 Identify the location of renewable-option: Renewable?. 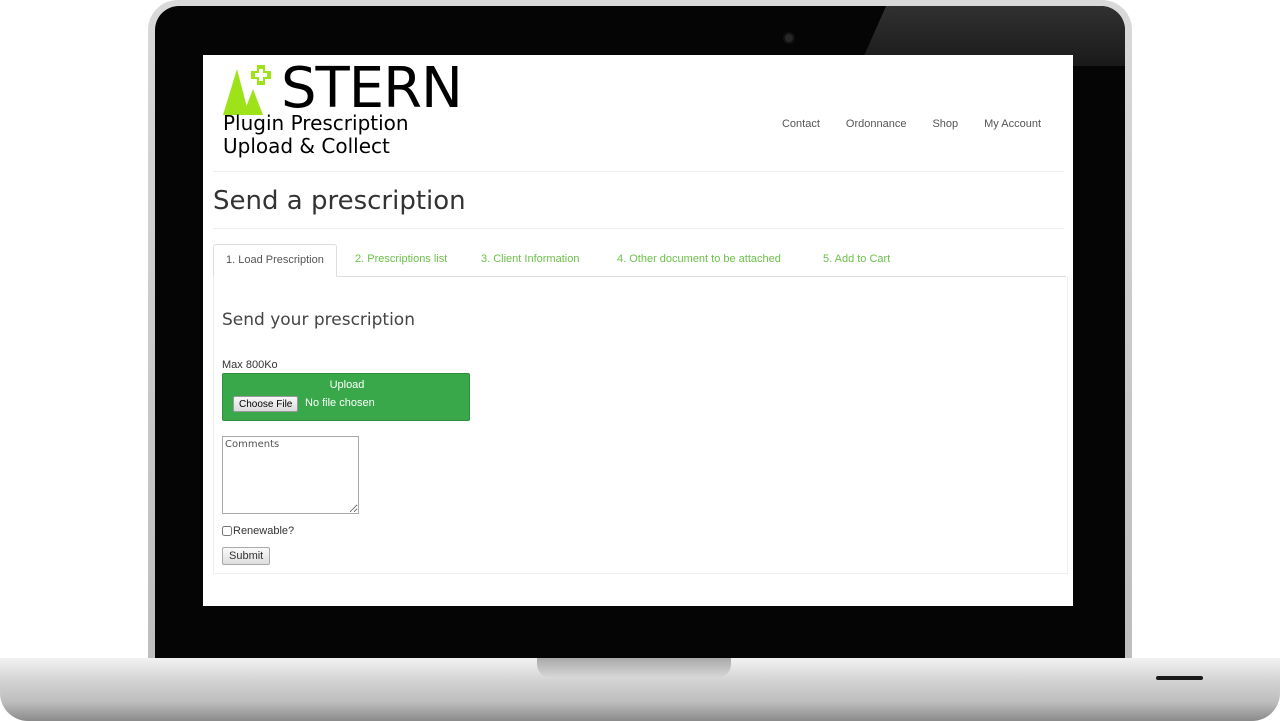
(258, 531).